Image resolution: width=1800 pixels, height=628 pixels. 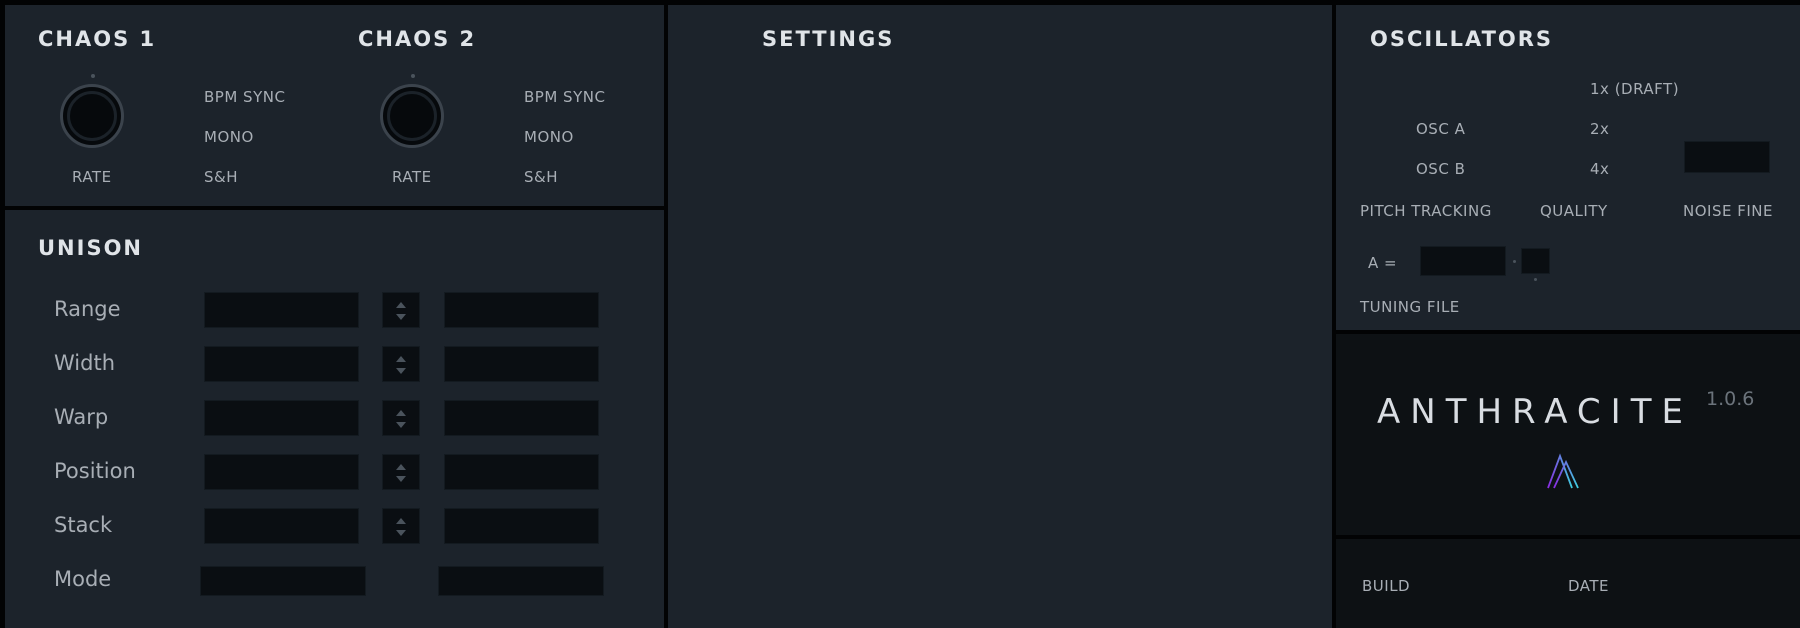 I want to click on build-info-panel: BUILD DATE, so click(x=1568, y=583).